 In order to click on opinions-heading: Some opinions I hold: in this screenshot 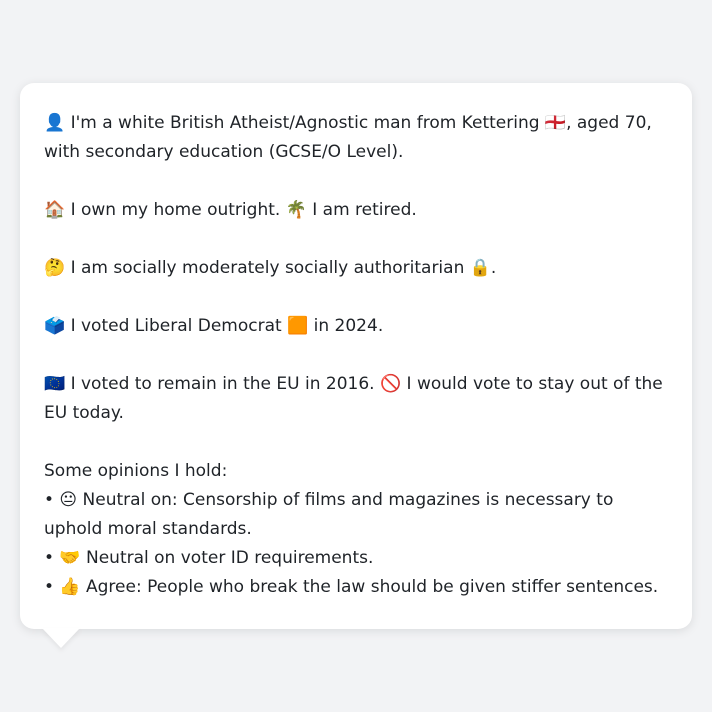, I will do `click(136, 471)`.